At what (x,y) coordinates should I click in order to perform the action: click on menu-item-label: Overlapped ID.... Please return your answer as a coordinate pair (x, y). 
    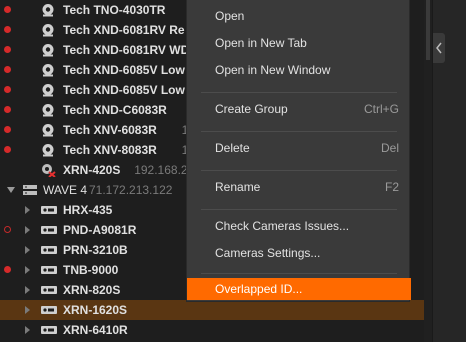
    Looking at the image, I should click on (259, 289).